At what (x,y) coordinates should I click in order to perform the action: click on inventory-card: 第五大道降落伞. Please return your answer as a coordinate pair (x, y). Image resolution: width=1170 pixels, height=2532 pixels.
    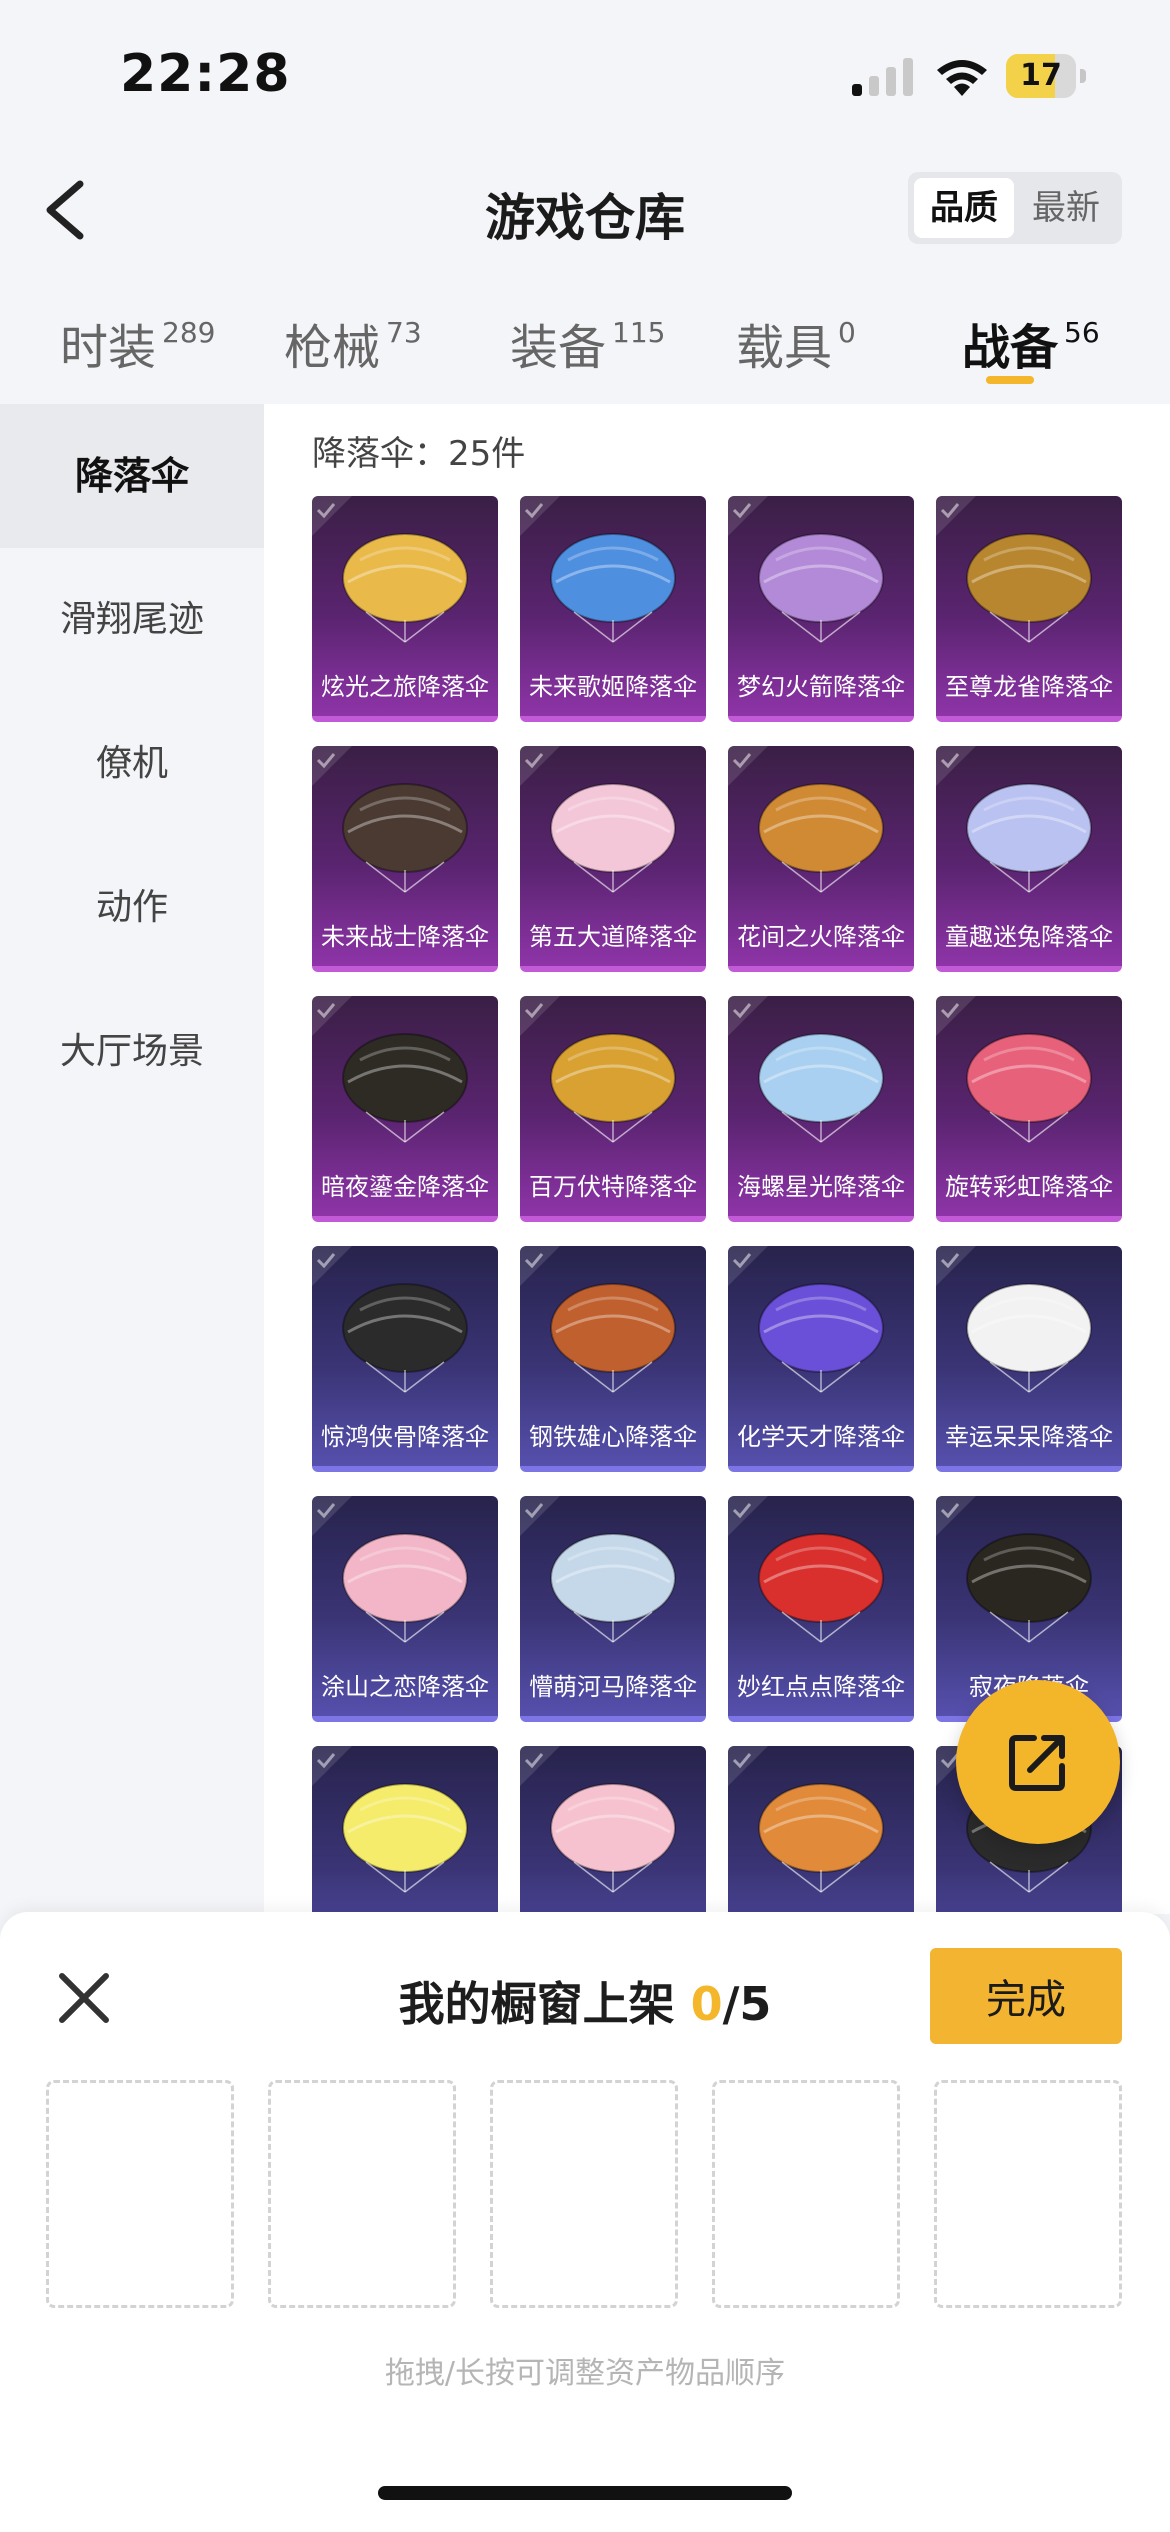
    Looking at the image, I should click on (613, 859).